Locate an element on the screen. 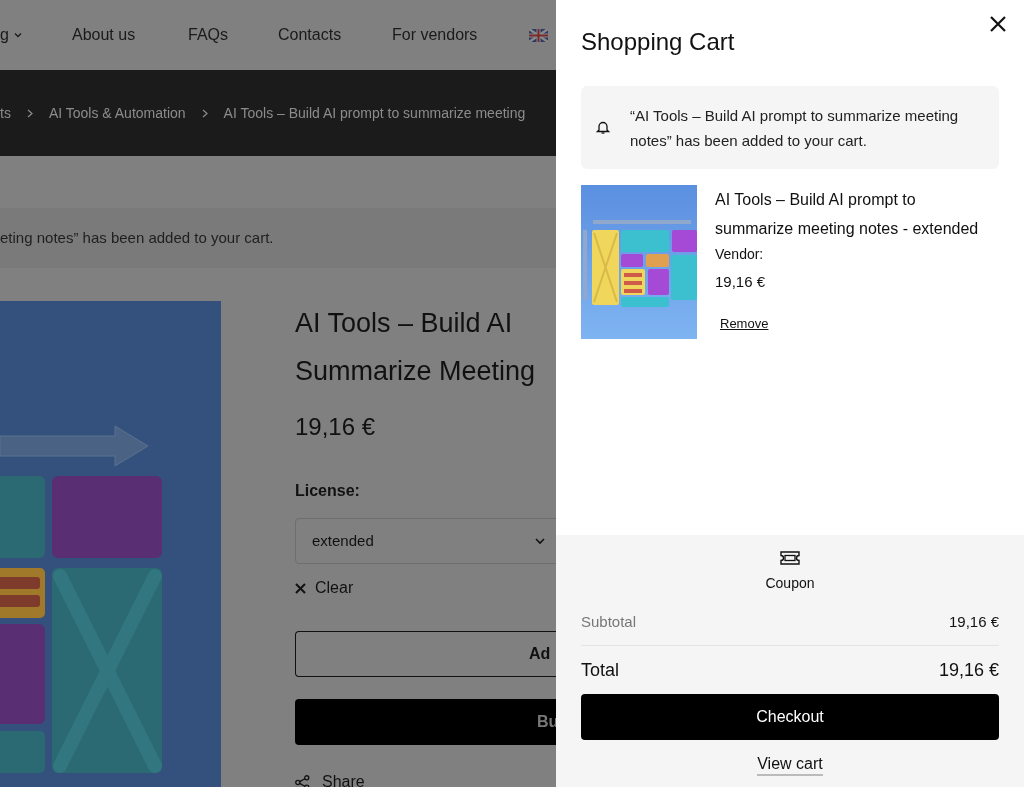  clear-link: Clear is located at coordinates (425, 588).